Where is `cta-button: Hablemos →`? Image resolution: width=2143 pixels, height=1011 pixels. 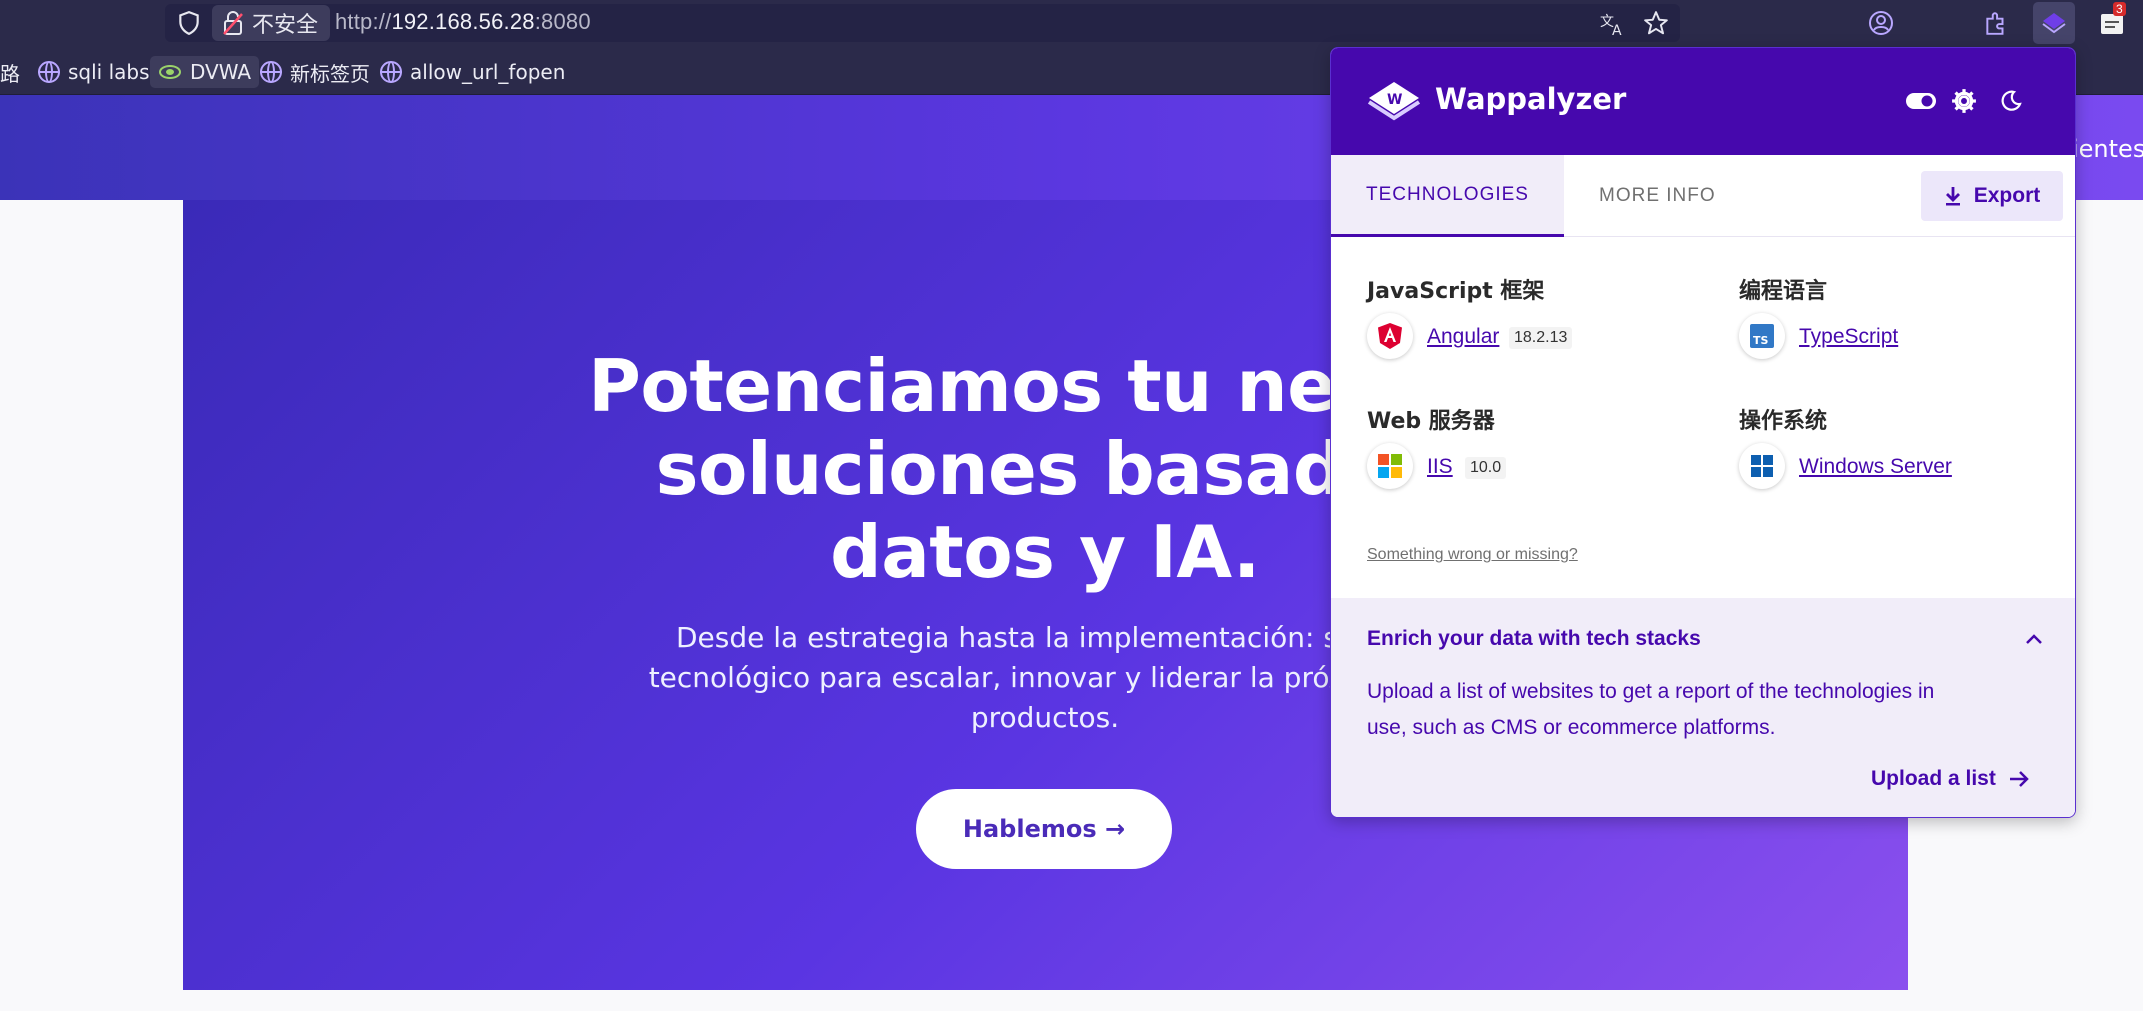 cta-button: Hablemos → is located at coordinates (1044, 829).